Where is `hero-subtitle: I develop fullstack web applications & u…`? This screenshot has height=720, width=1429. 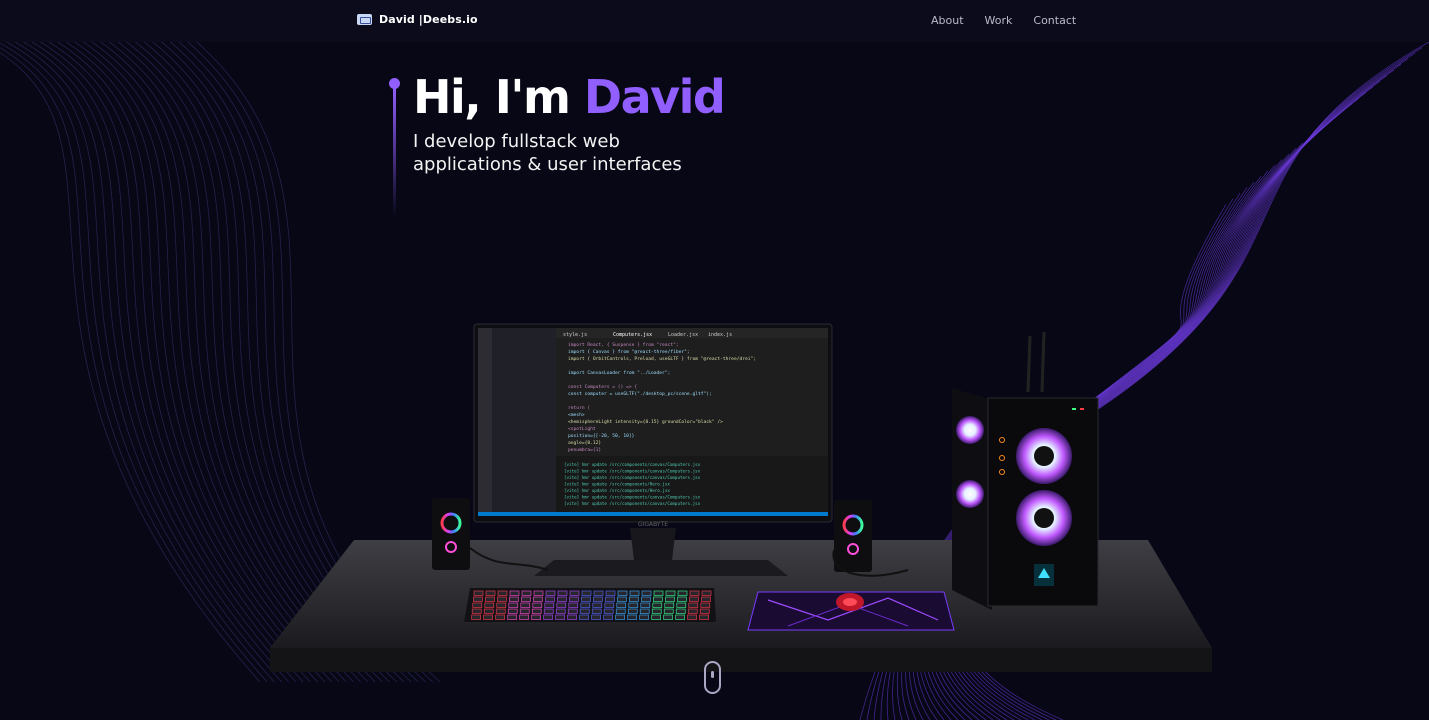 hero-subtitle: I develop fullstack web applications & u… is located at coordinates (547, 153).